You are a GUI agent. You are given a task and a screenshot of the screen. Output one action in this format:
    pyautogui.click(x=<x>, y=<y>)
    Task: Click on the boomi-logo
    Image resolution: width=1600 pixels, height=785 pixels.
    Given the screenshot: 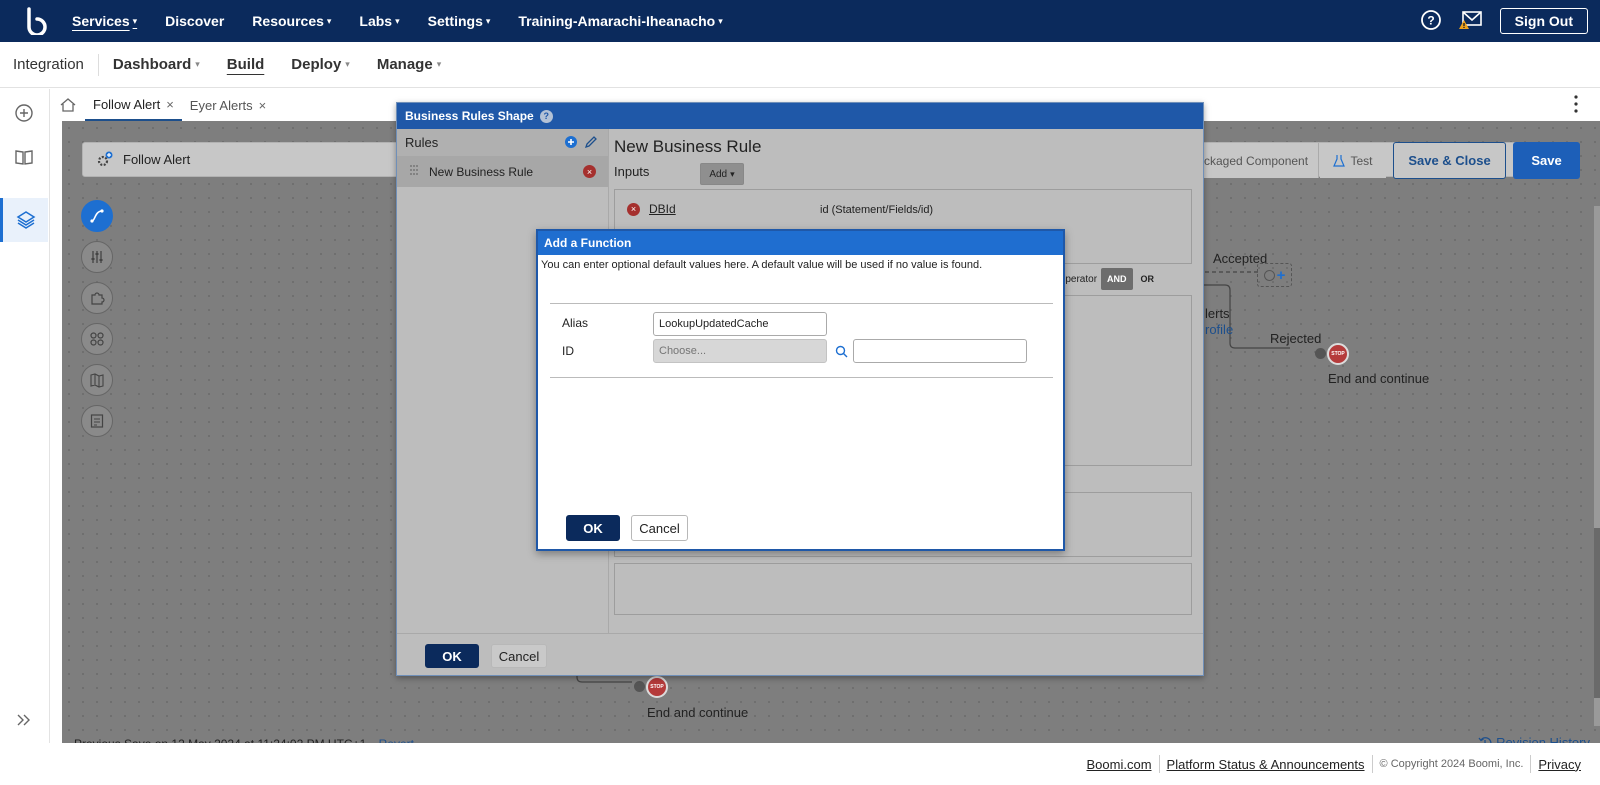 What is the action you would take?
    pyautogui.click(x=36, y=21)
    